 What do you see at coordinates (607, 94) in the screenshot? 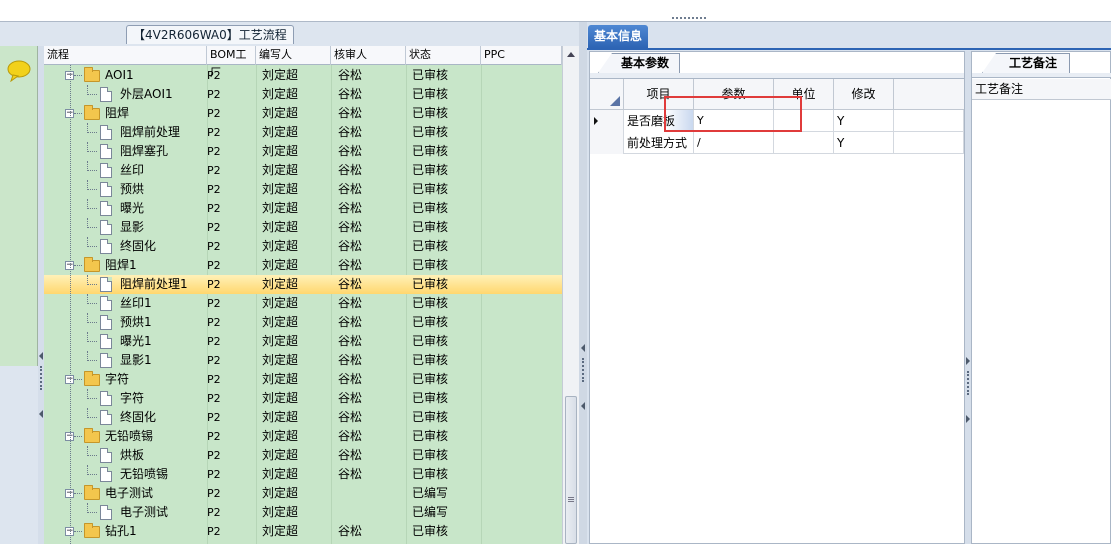
I see `row-selector-header` at bounding box center [607, 94].